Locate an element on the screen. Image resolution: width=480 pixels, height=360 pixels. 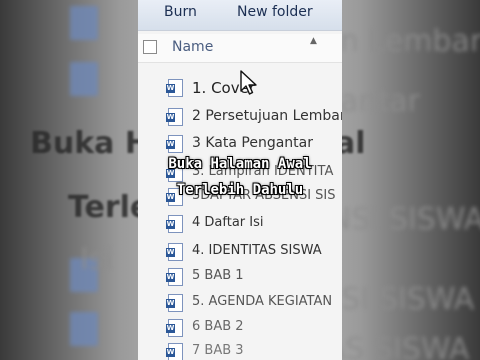
file-name: 3 Kata Pengantar is located at coordinates (252, 143).